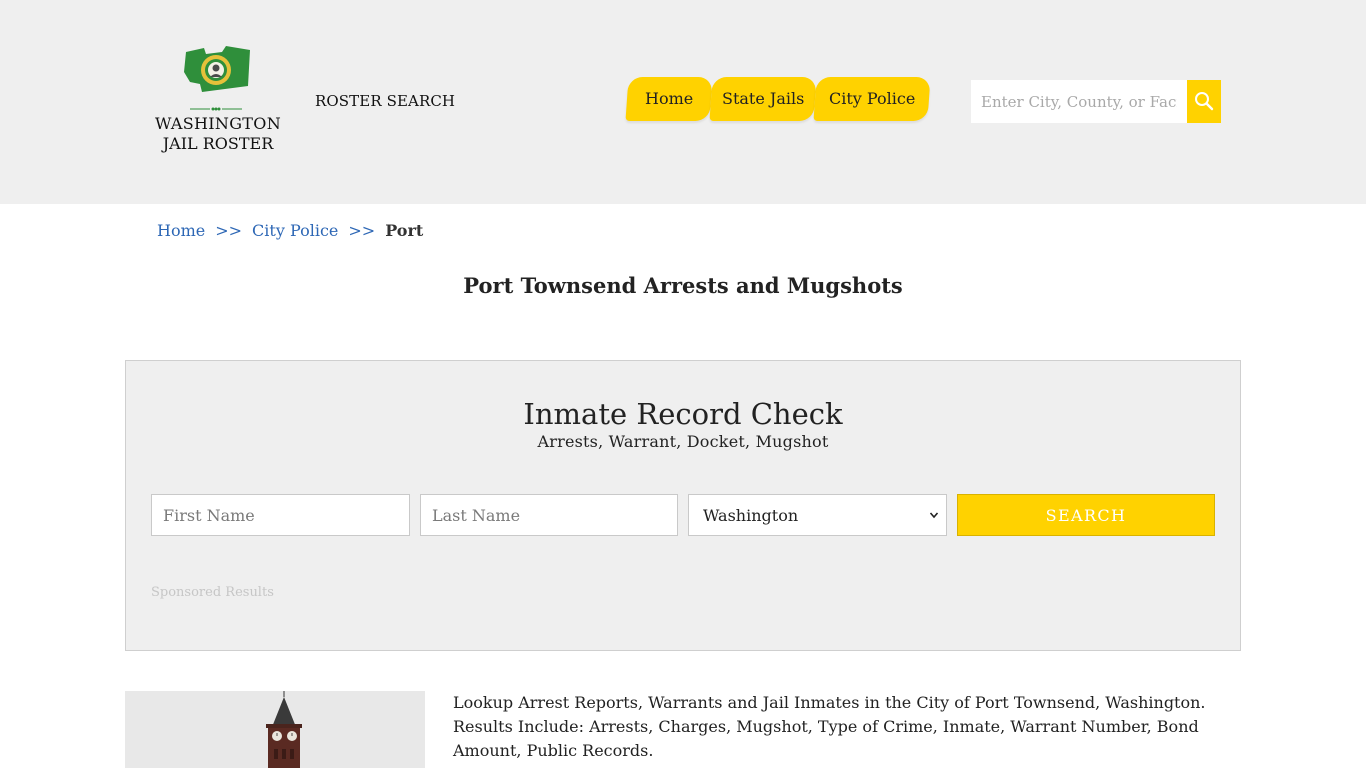 Image resolution: width=1366 pixels, height=768 pixels. Describe the element at coordinates (934, 515) in the screenshot. I see `chevron-down-icon` at that location.